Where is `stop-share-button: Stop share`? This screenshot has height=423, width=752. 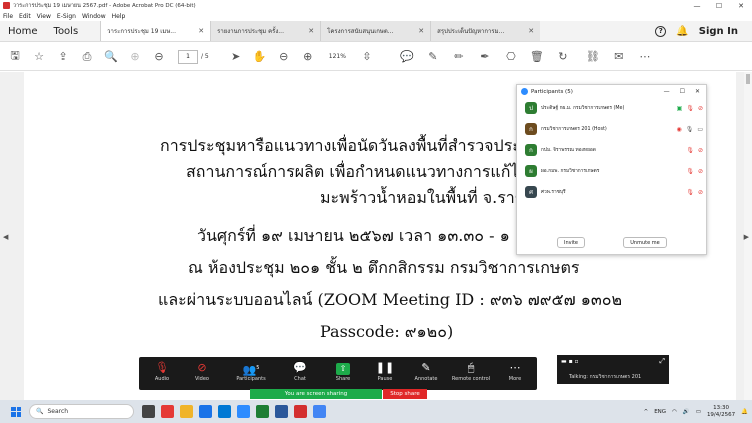
stop-share-button: Stop share is located at coordinates (405, 394).